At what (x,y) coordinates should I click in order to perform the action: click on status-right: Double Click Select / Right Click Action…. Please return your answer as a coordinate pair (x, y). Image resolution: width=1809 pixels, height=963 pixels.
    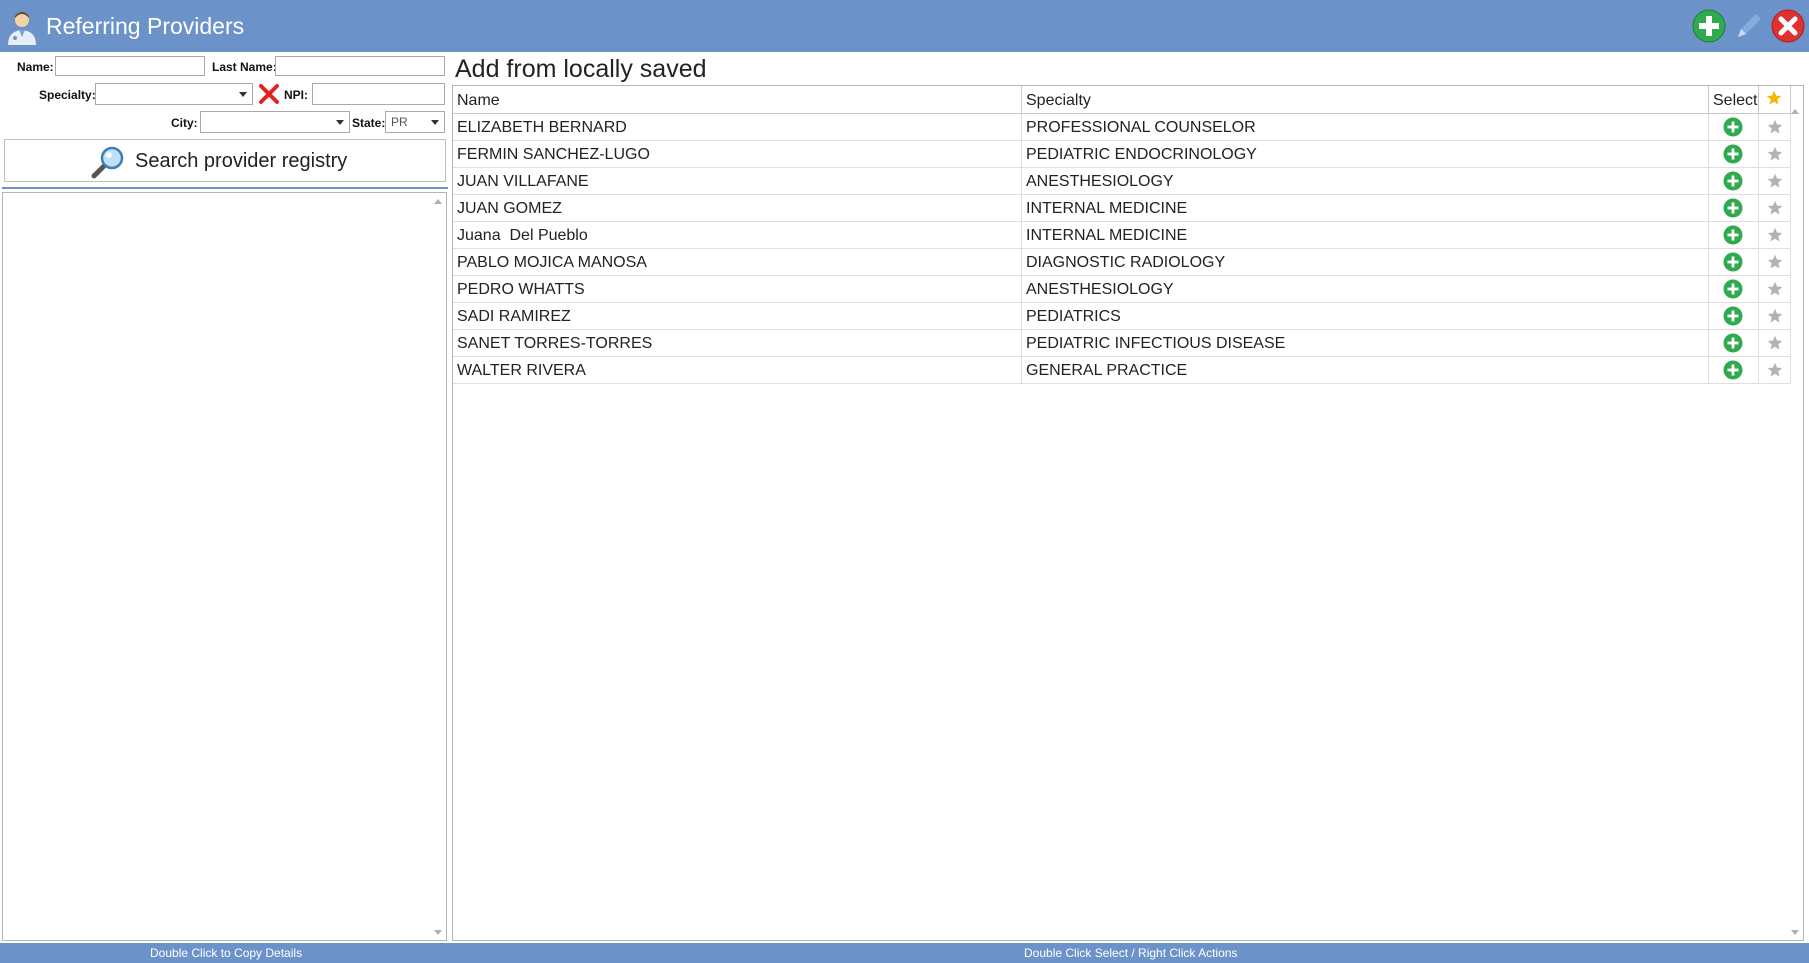
    Looking at the image, I should click on (1131, 953).